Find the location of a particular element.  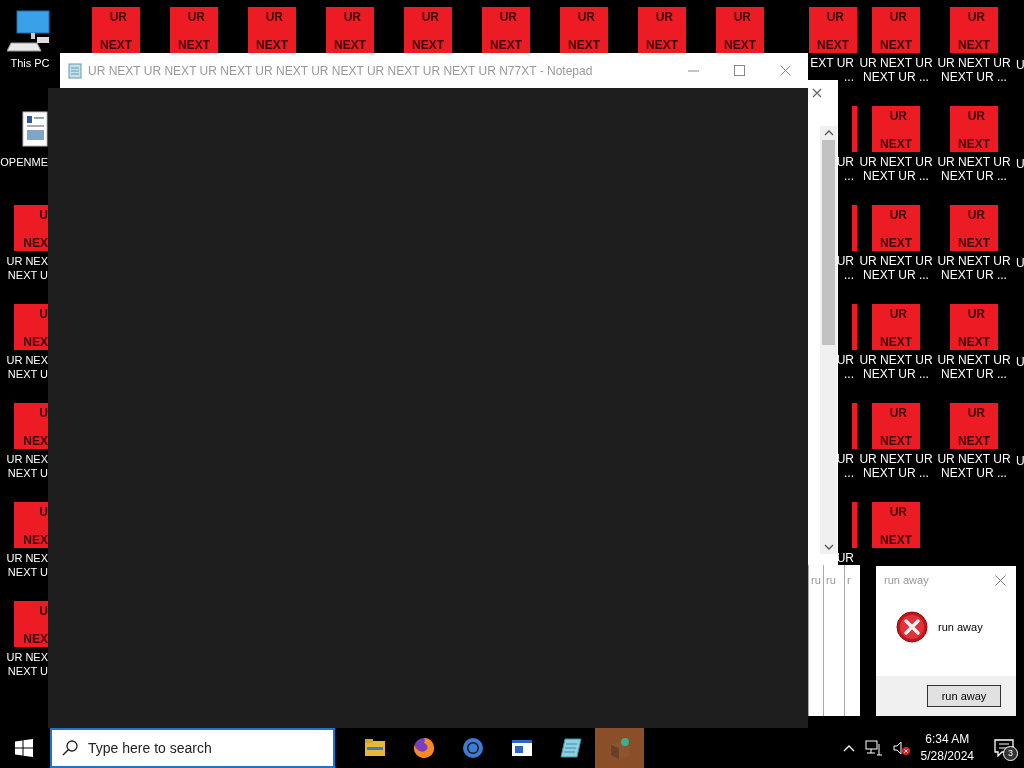

notifications-button: 3 is located at coordinates (1004, 748).